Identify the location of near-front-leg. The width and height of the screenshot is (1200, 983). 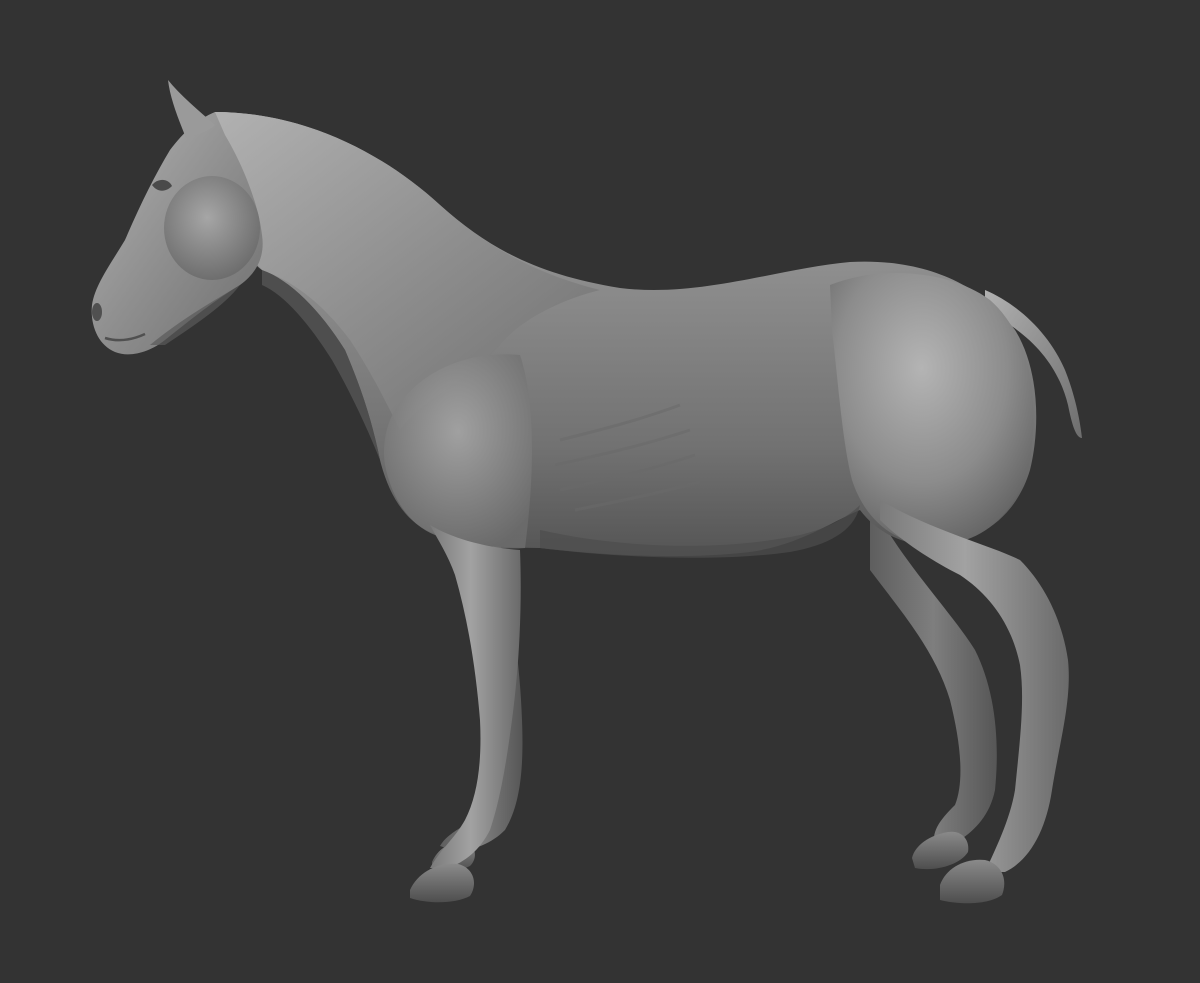
(465, 714).